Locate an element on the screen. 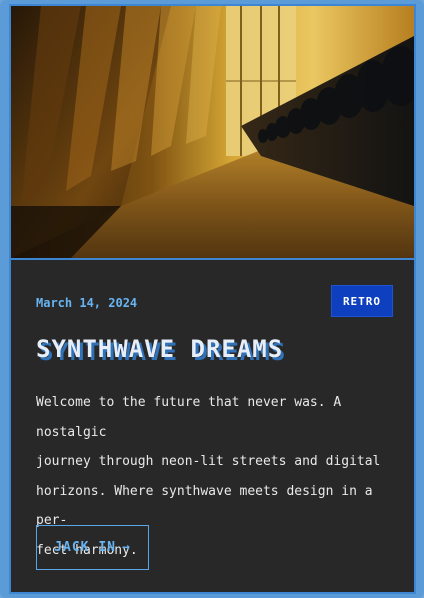 This screenshot has height=598, width=424. post-date: March 14, 2024 is located at coordinates (87, 303).